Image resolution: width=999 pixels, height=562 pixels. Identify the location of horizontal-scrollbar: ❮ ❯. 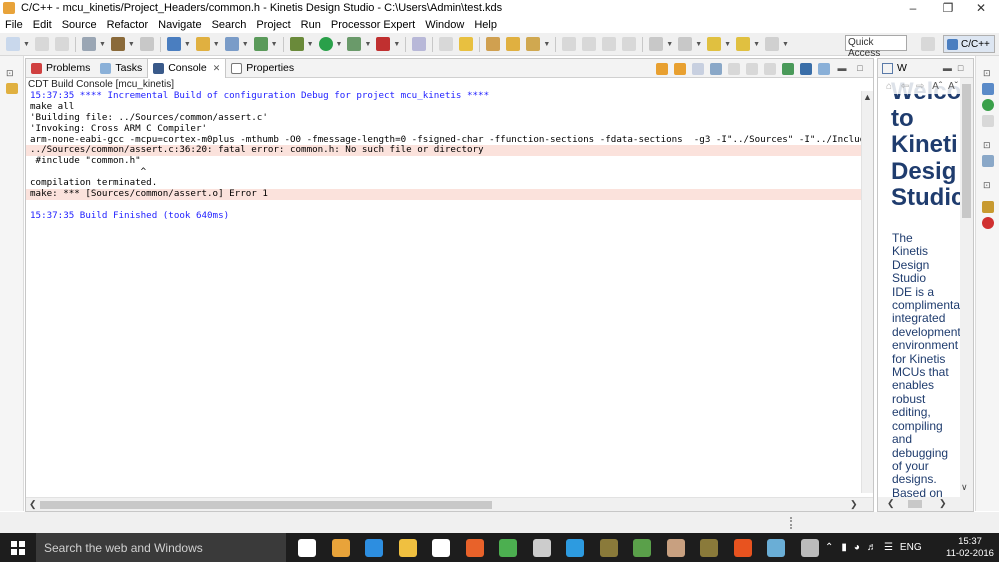
(925, 504).